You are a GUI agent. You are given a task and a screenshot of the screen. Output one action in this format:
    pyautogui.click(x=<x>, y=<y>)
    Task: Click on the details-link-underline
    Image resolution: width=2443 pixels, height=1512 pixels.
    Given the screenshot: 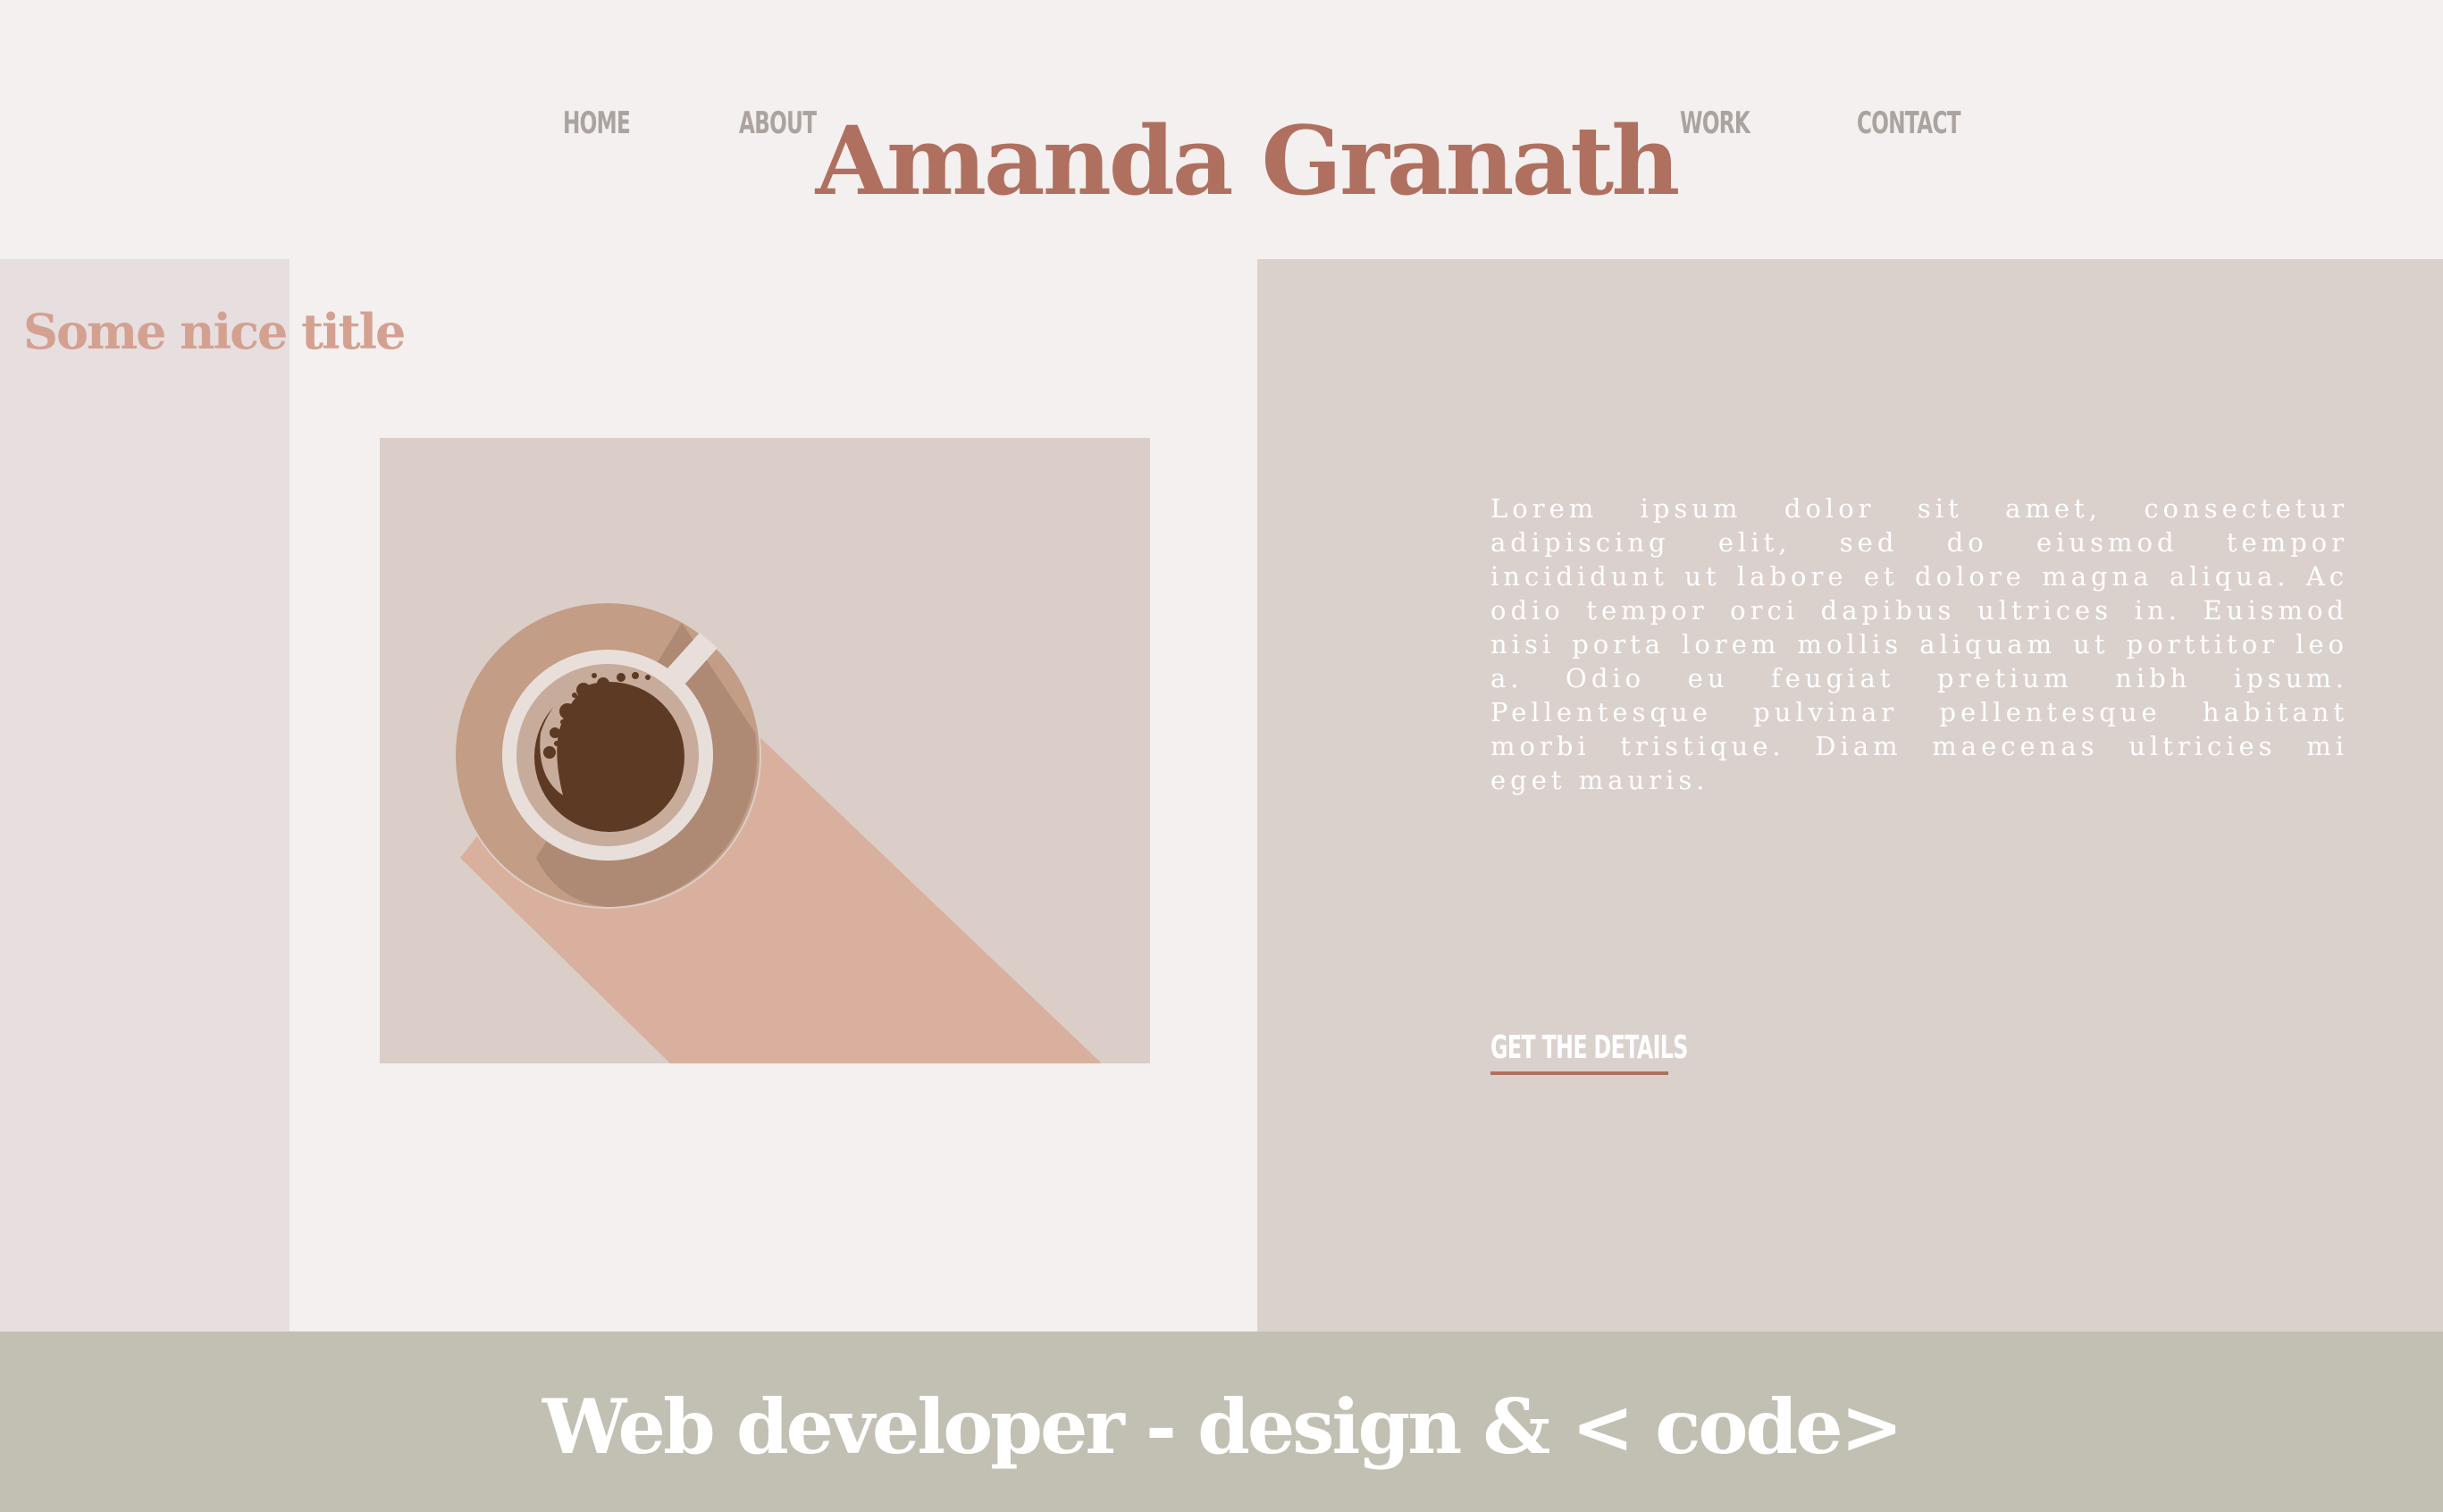 What is the action you would take?
    pyautogui.click(x=1579, y=1073)
    